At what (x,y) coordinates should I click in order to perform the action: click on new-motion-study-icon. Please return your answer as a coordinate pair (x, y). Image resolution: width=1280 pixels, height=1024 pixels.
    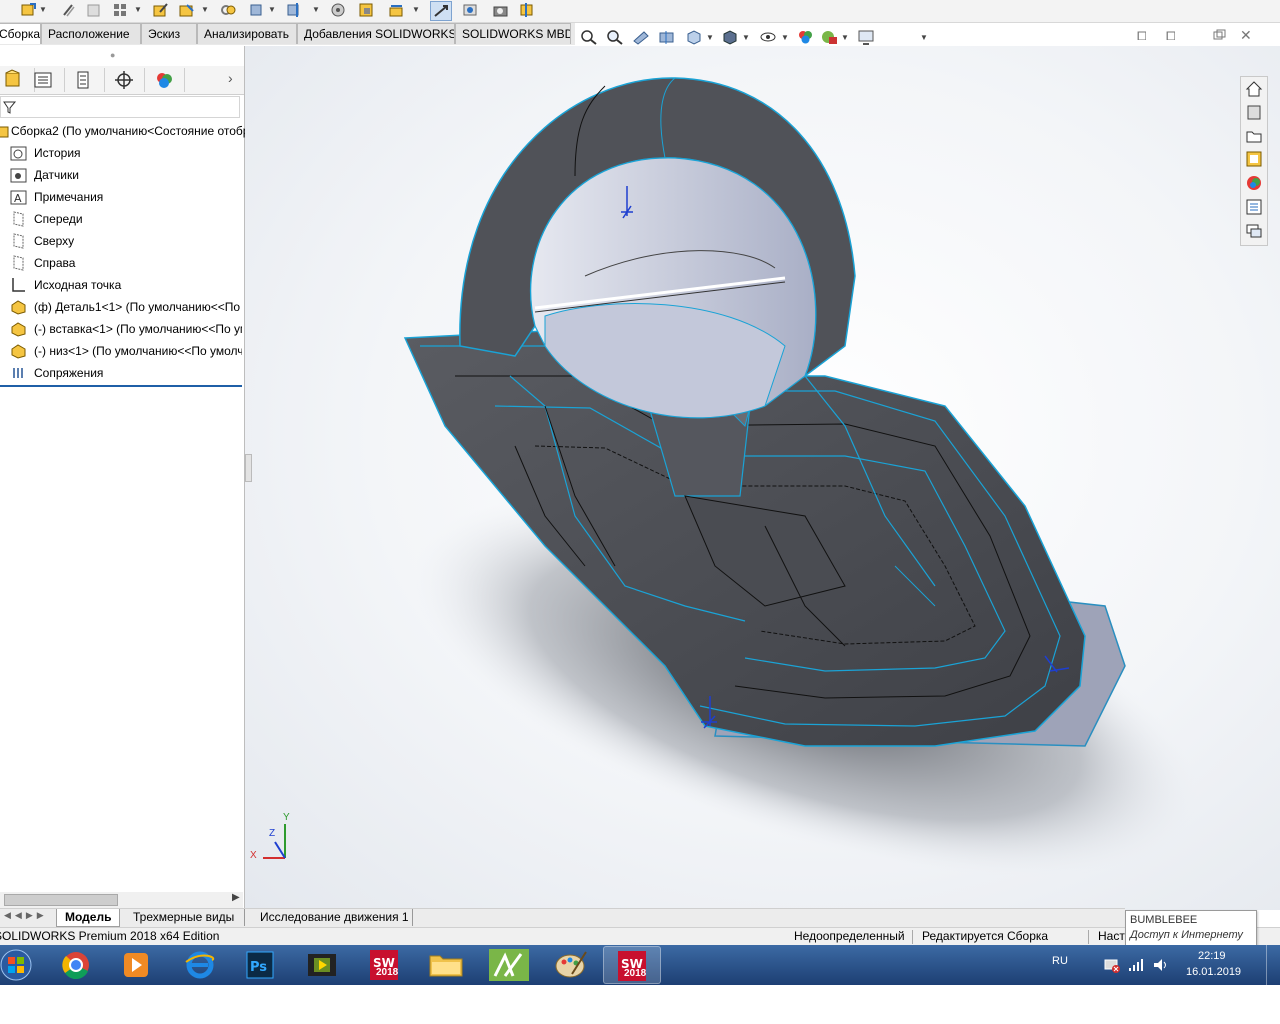
    Looking at the image, I should click on (396, 10).